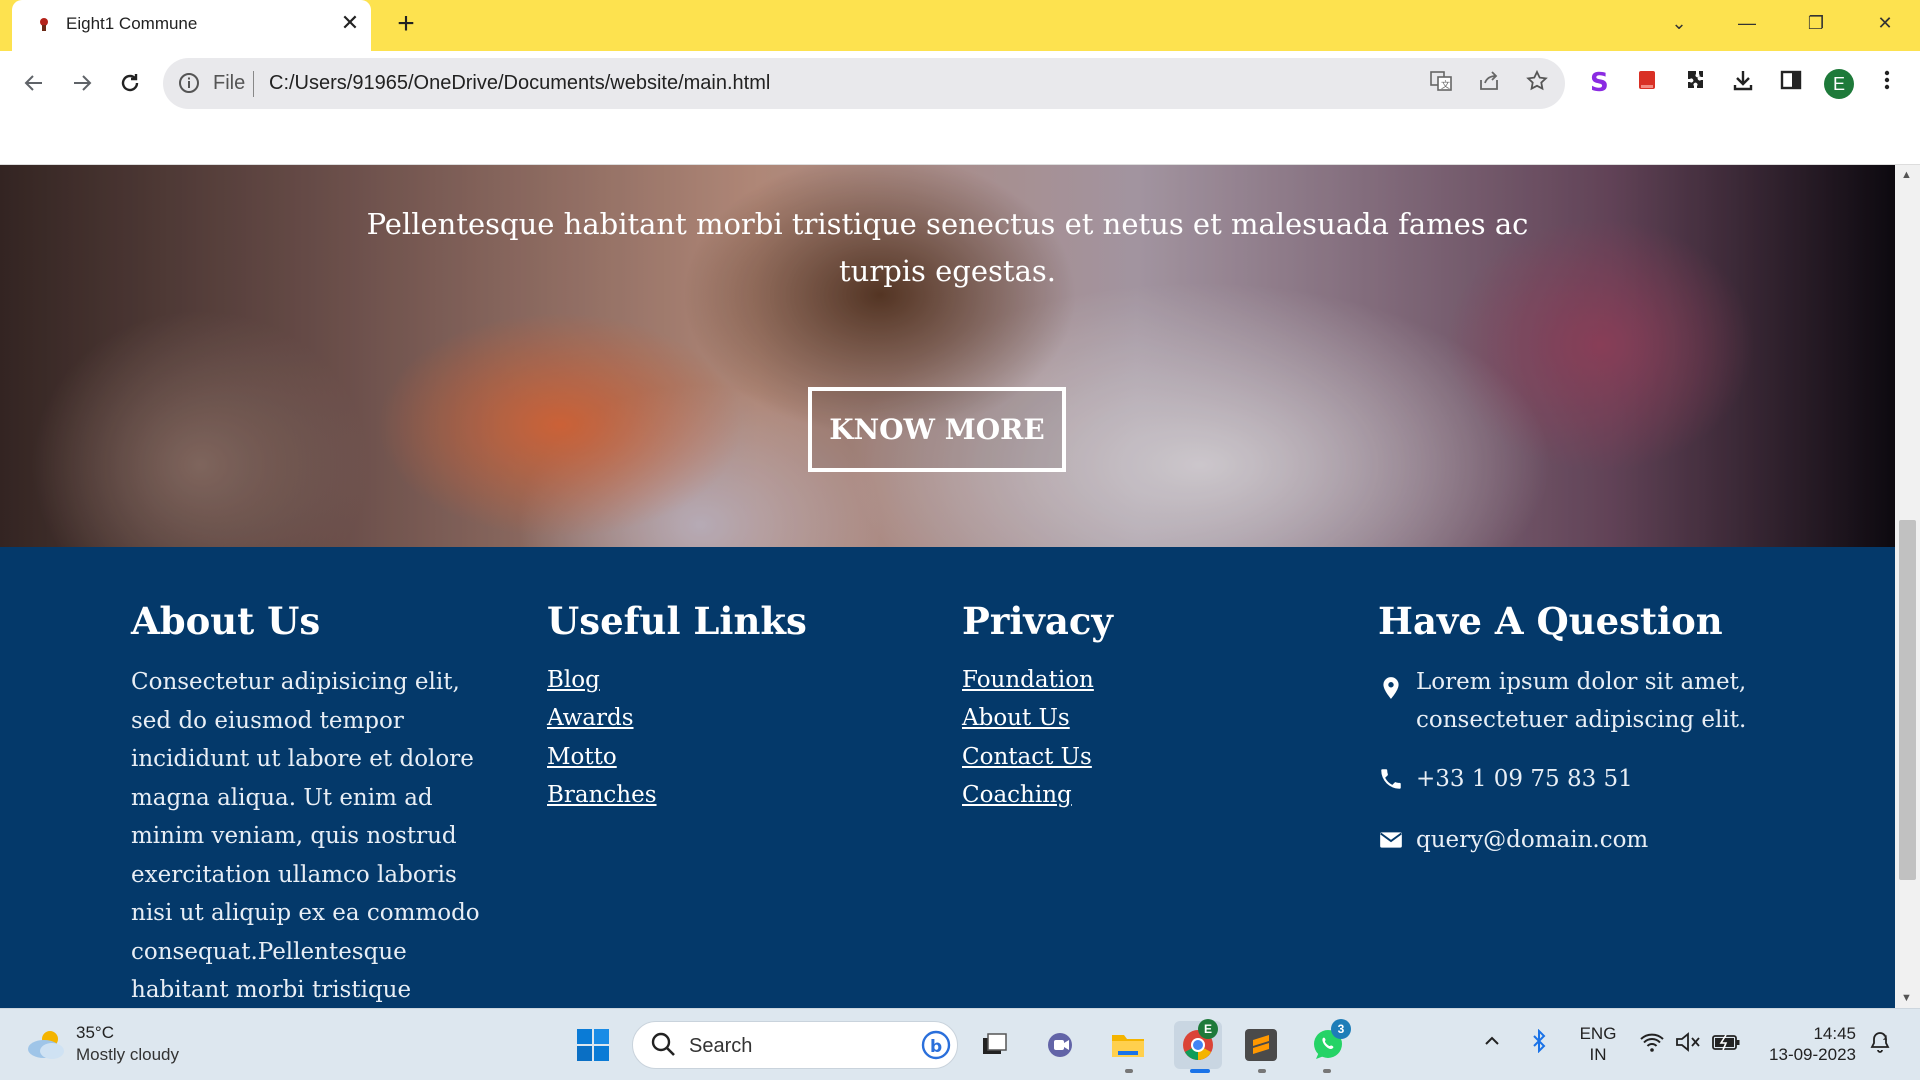 The height and width of the screenshot is (1080, 1920). I want to click on red-extension-icon, so click(1647, 83).